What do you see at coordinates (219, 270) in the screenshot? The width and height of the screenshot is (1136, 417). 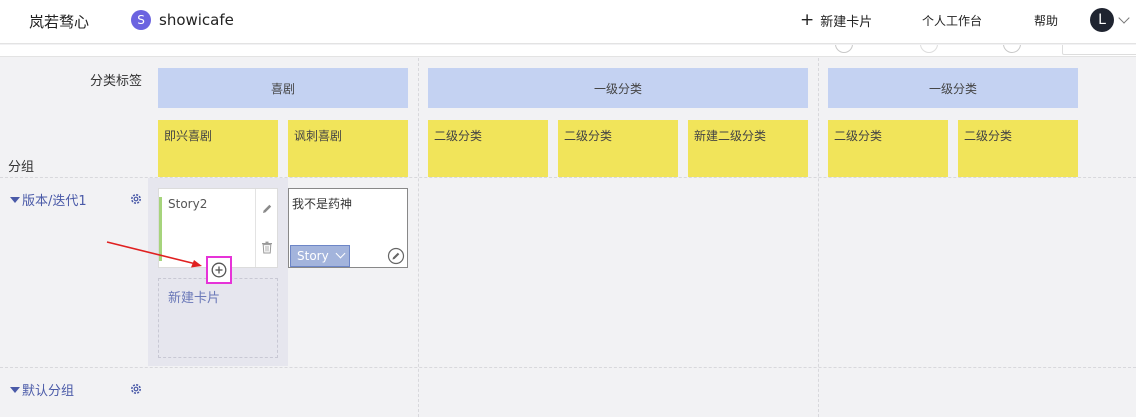 I see `plus-circle-icon` at bounding box center [219, 270].